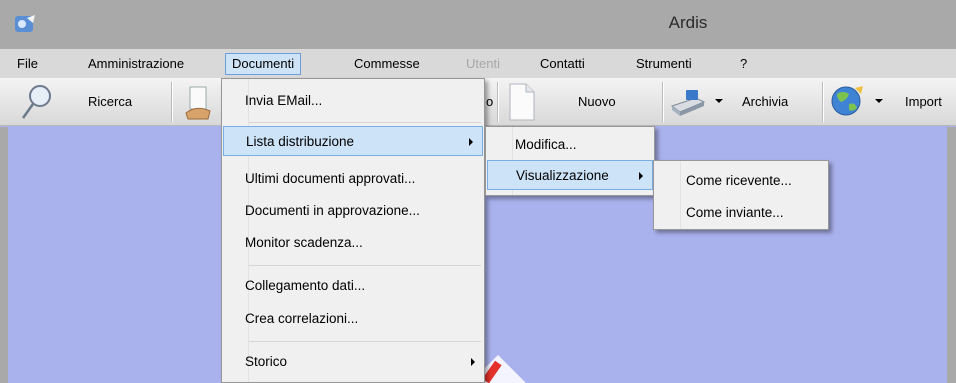 This screenshot has width=956, height=383. What do you see at coordinates (562, 64) in the screenshot?
I see `menu-contatti: Contatti` at bounding box center [562, 64].